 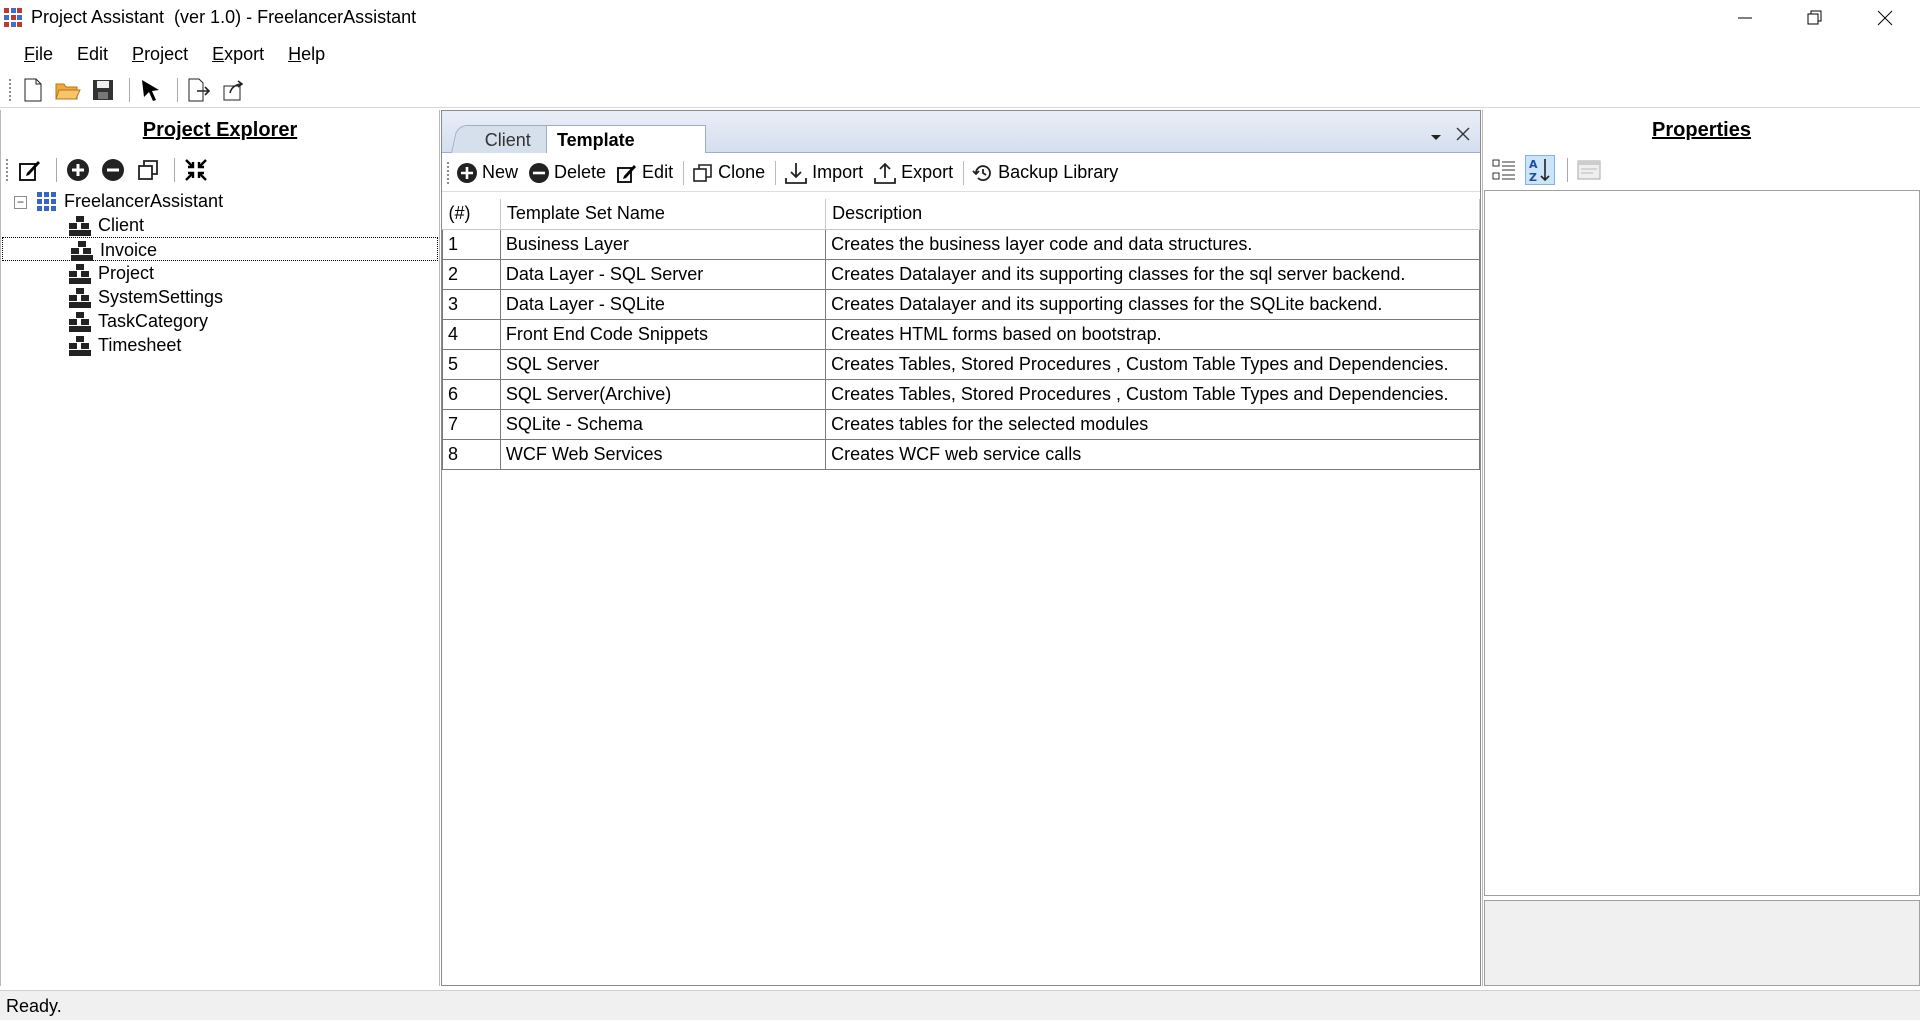 I want to click on tab-client: Client, so click(x=502, y=139).